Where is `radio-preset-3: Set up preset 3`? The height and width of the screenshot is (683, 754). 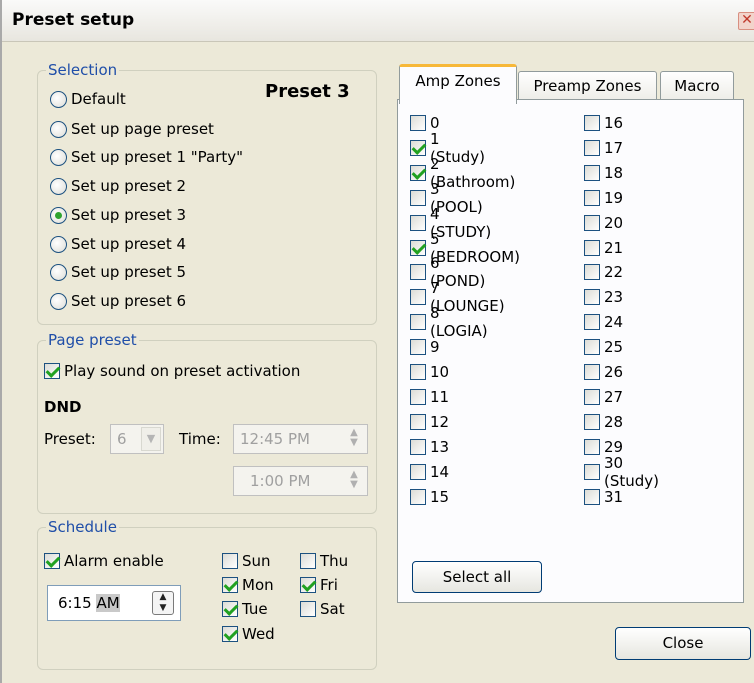
radio-preset-3: Set up preset 3 is located at coordinates (118, 215).